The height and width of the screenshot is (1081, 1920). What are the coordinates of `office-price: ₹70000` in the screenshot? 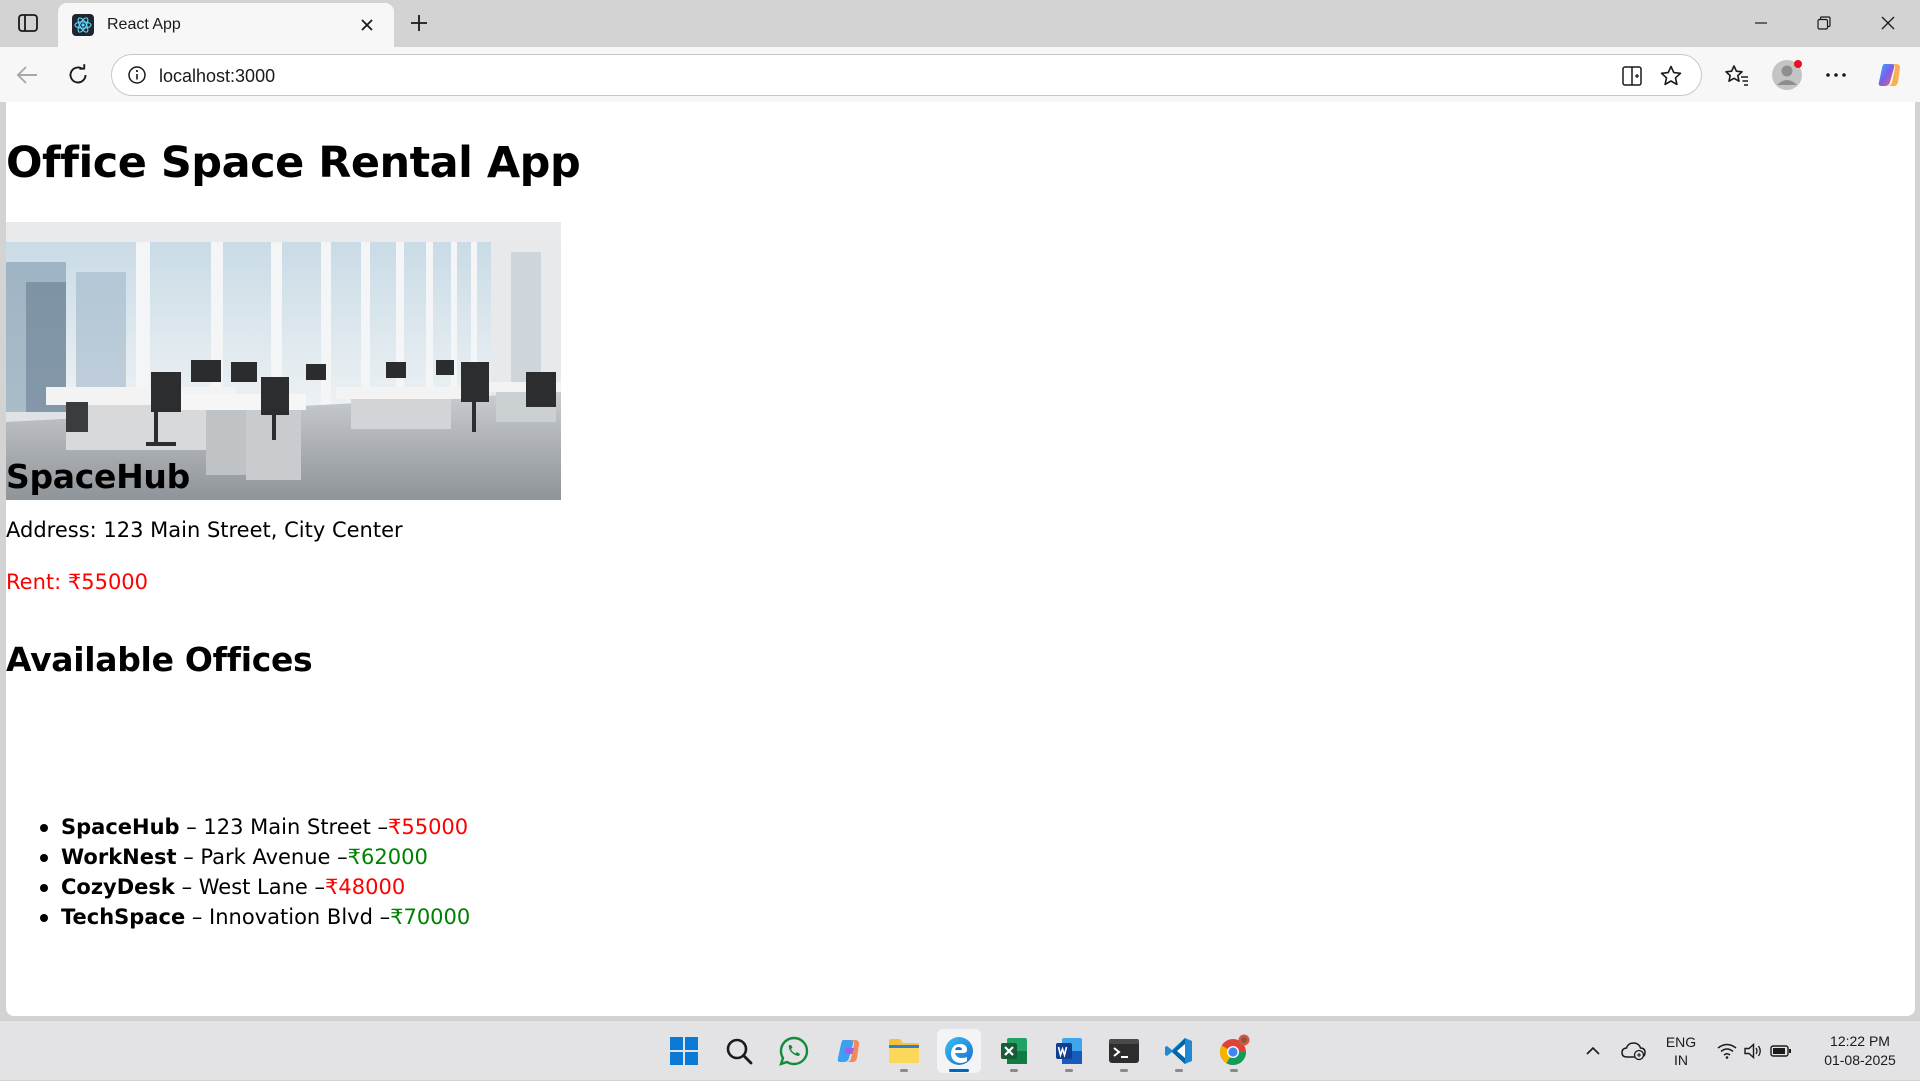 It's located at (430, 917).